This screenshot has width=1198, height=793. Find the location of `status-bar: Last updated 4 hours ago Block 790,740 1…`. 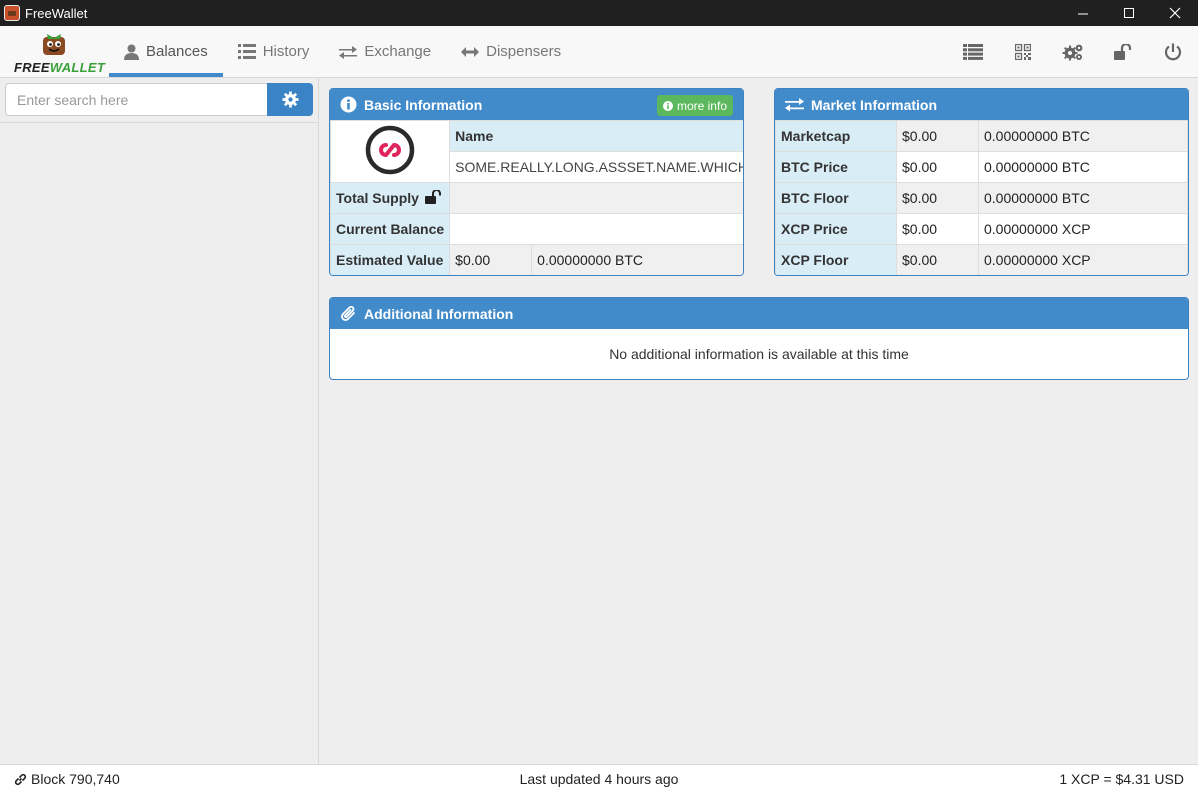

status-bar: Last updated 4 hours ago Block 790,740 1… is located at coordinates (599, 778).